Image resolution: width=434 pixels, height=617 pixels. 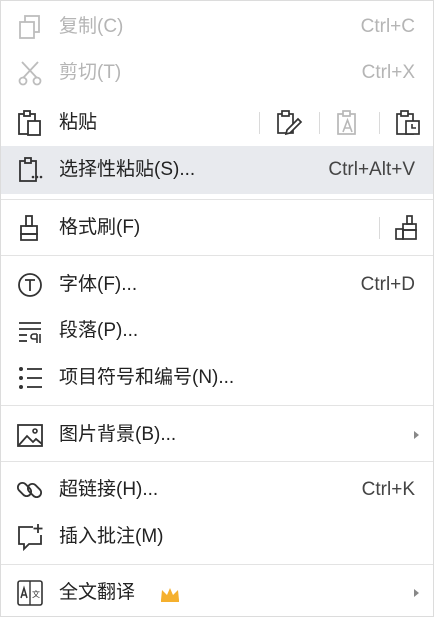 What do you see at coordinates (288, 123) in the screenshot?
I see `paste-keep-format-icon` at bounding box center [288, 123].